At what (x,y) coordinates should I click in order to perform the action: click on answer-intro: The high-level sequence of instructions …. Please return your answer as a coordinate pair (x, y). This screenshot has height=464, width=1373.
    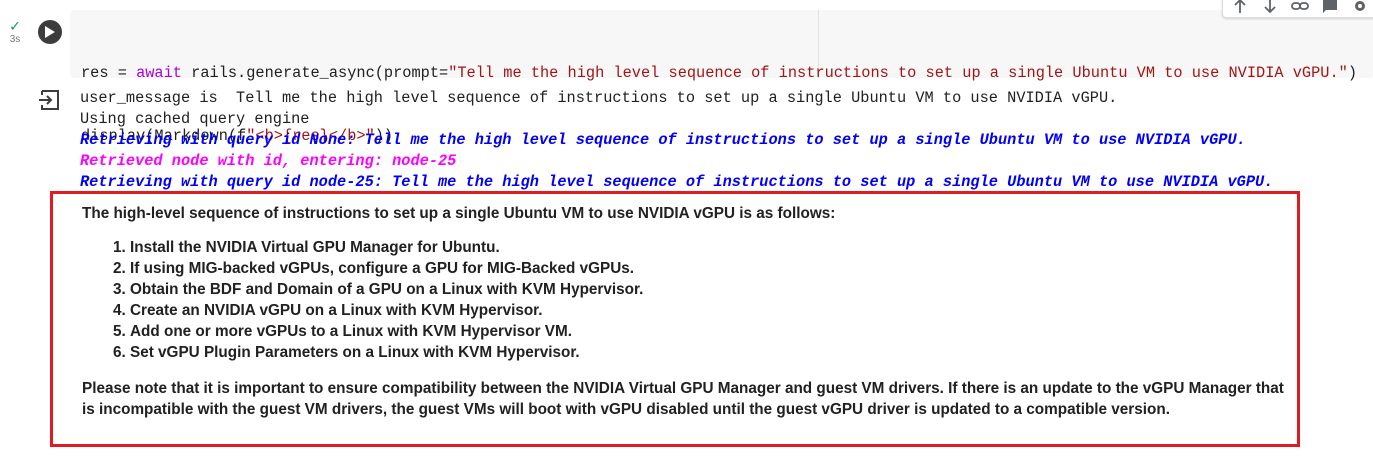
    Looking at the image, I should click on (459, 213).